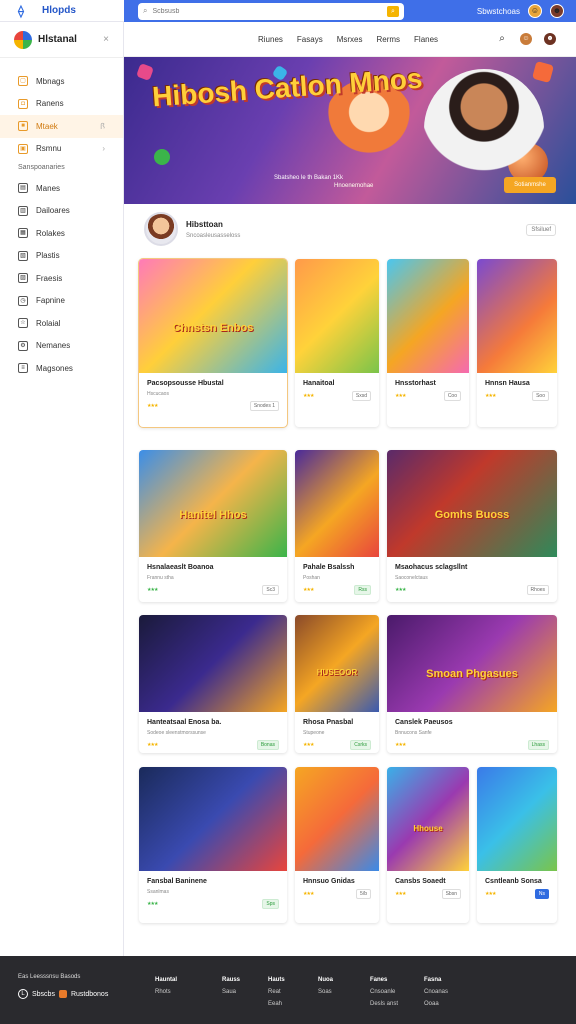 The height and width of the screenshot is (1024, 576). Describe the element at coordinates (213, 879) in the screenshot. I see `game-title: Fansbal Baninene` at that location.